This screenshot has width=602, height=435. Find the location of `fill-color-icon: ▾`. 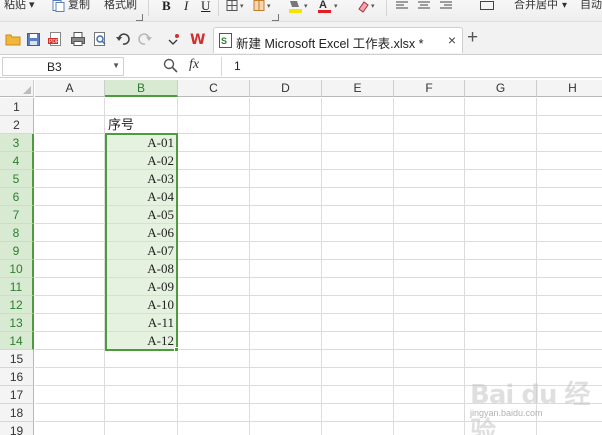

fill-color-icon: ▾ is located at coordinates (301, 8).